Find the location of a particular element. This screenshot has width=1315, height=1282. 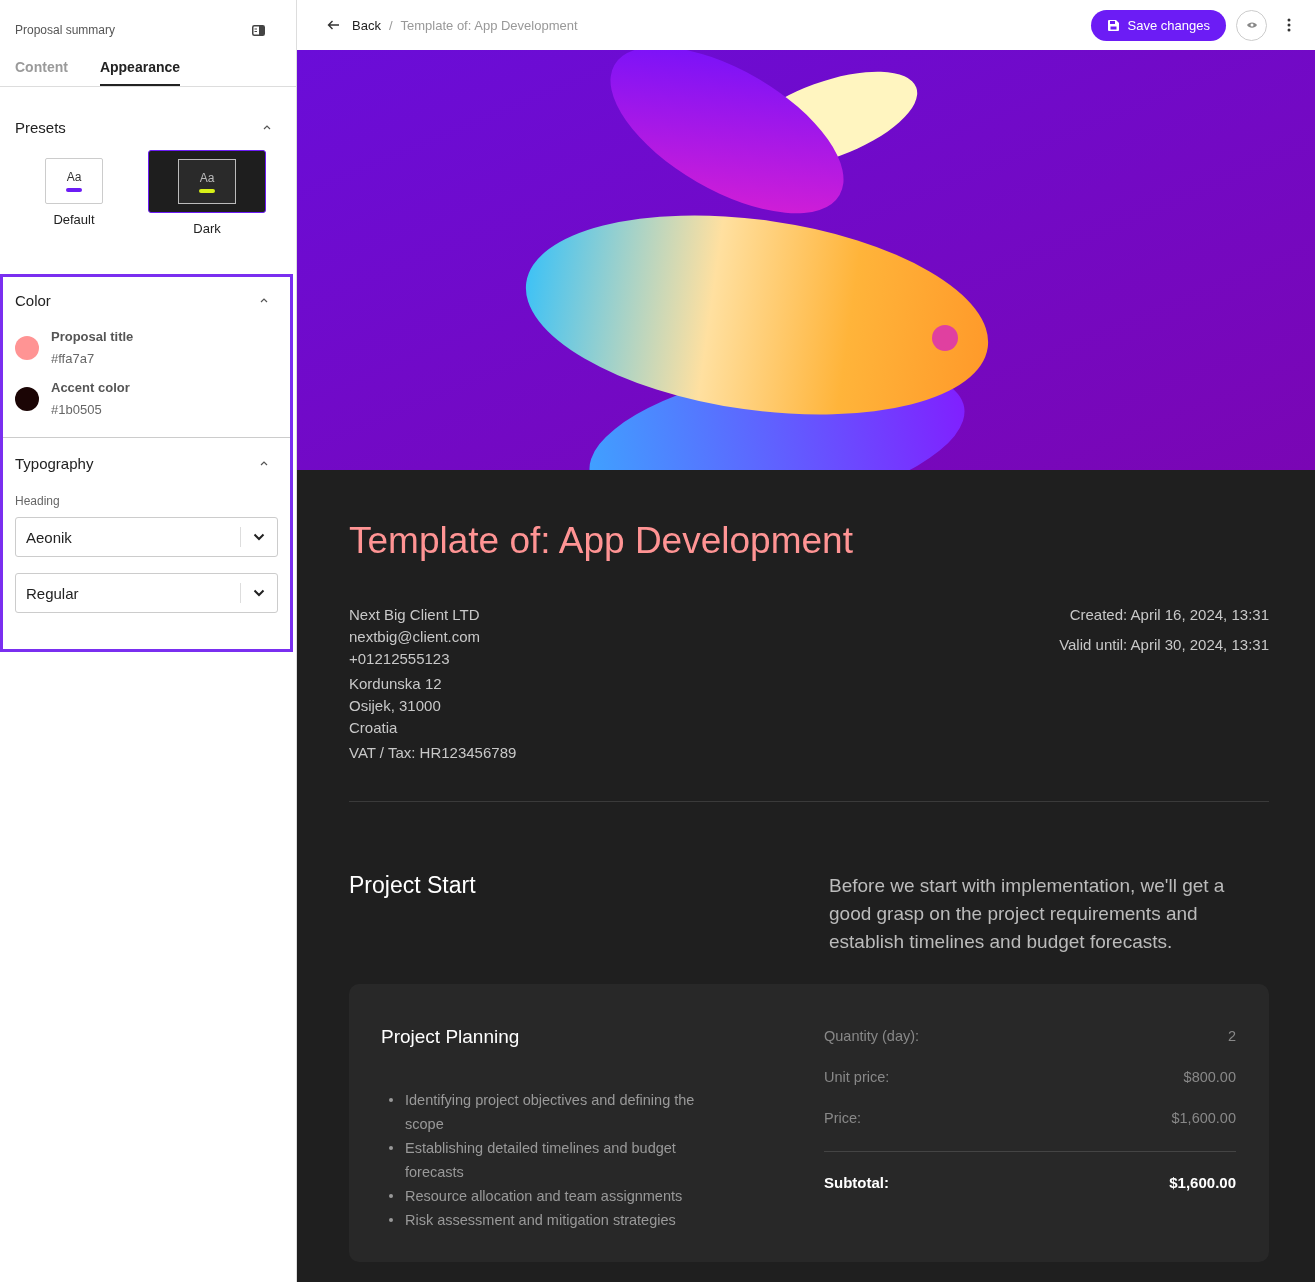

bullet-text: Risk assessment and mitigation strategies is located at coordinates (540, 1220).